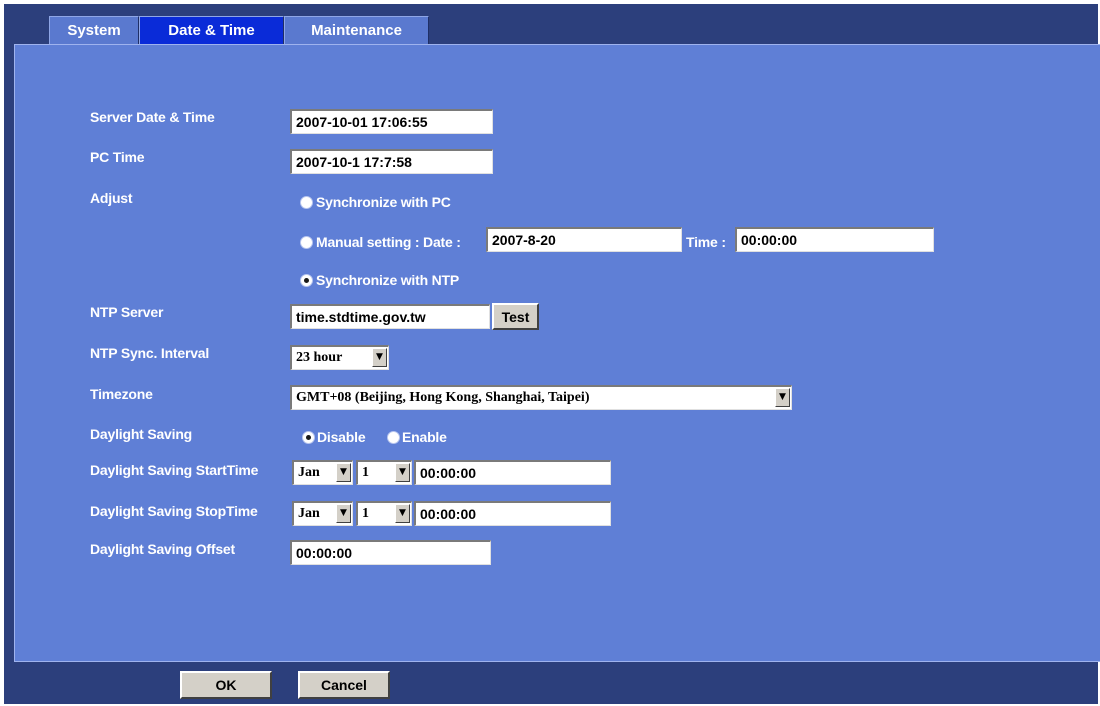 The width and height of the screenshot is (1100, 706). I want to click on ntp-server-input: time.stdtime.gov.tw, so click(390, 316).